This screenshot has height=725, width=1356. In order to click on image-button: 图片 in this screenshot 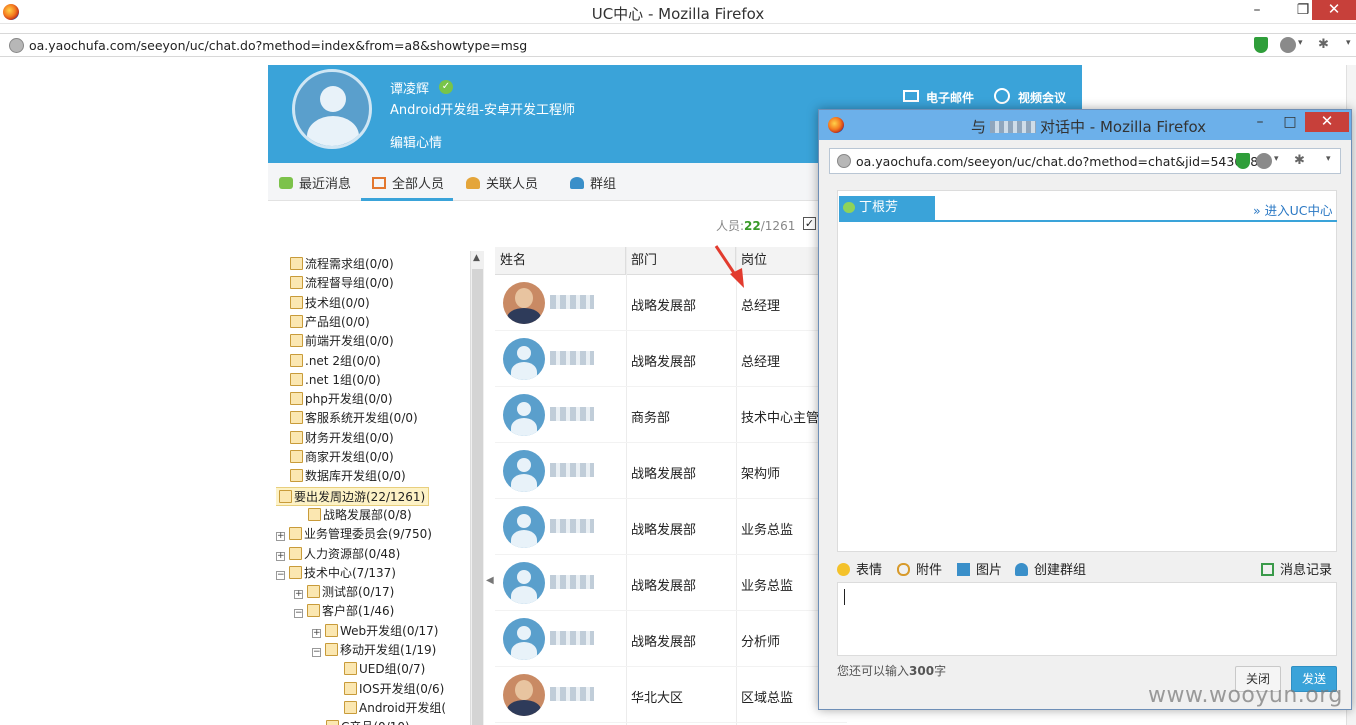, I will do `click(979, 568)`.